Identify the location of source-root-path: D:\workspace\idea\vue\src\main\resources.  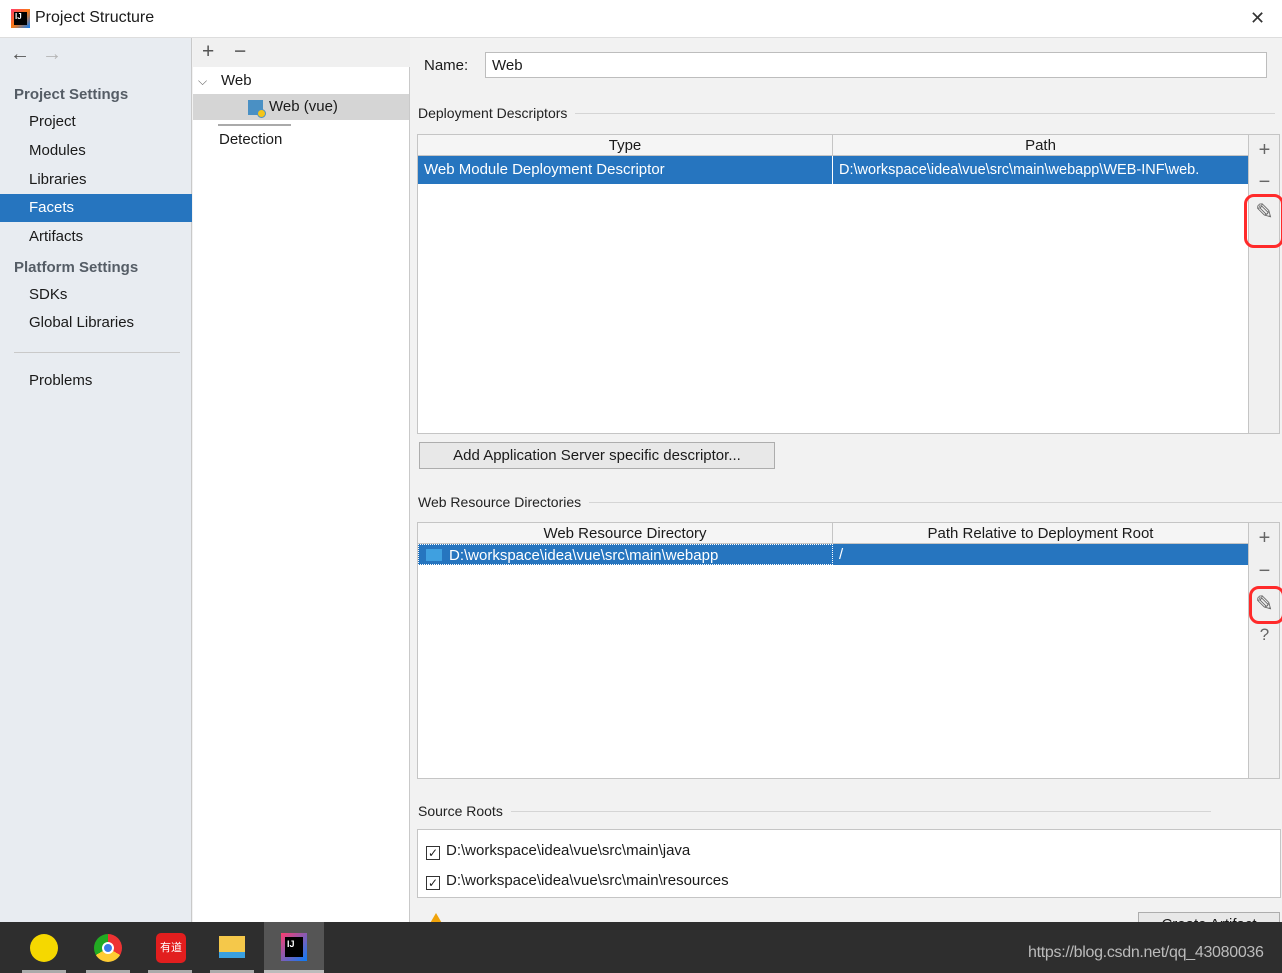
(587, 880).